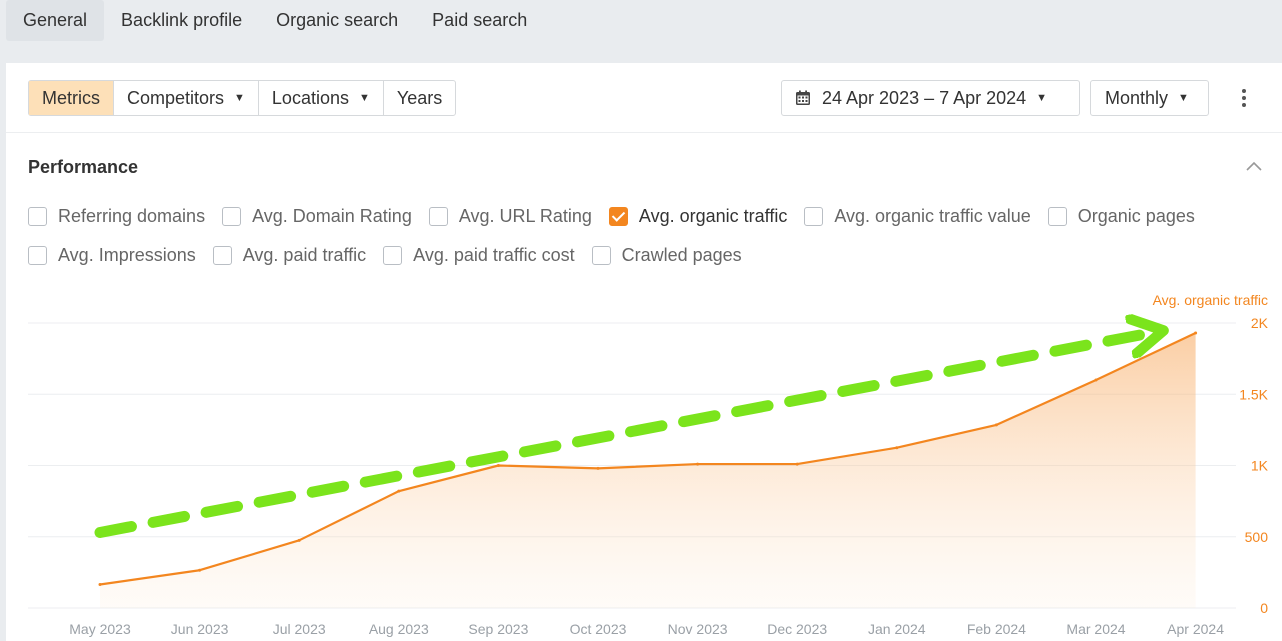  I want to click on y-tick-label: 1K, so click(1260, 466).